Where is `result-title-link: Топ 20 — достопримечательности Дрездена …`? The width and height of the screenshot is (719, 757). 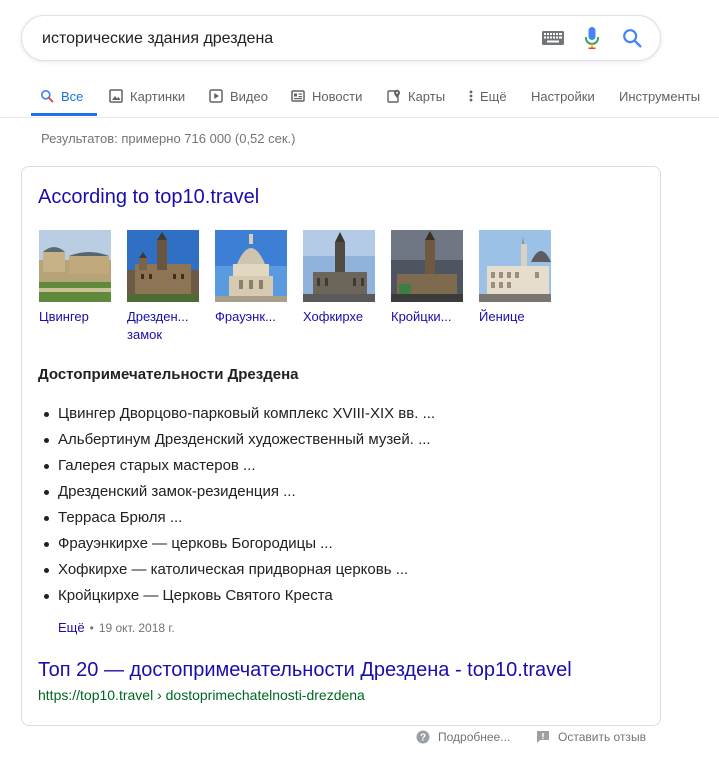
result-title-link: Топ 20 — достопримечательности Дрездена … is located at coordinates (305, 670).